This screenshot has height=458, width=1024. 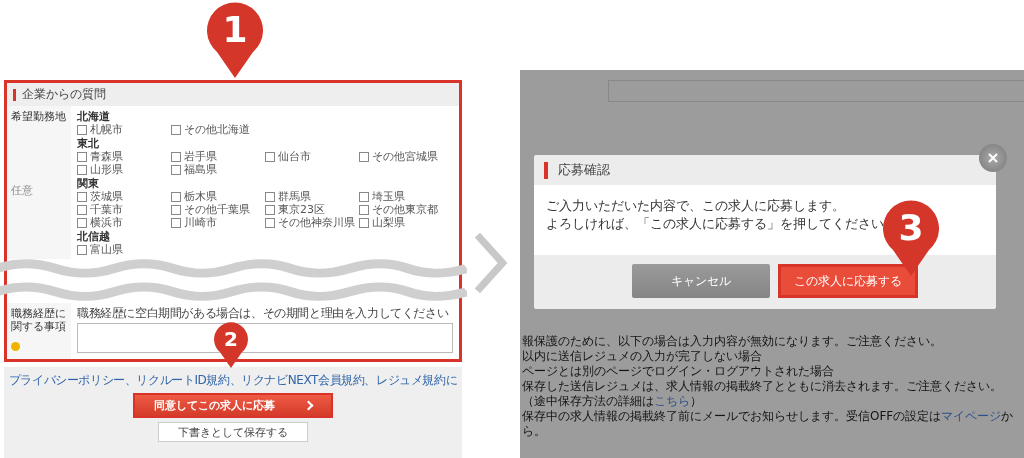 I want to click on checkbox-option: 札幌市, so click(x=124, y=129).